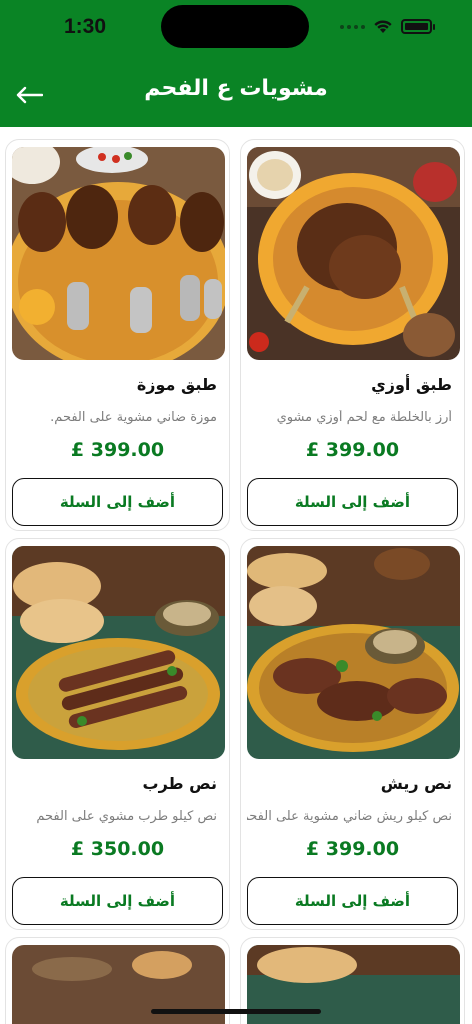  What do you see at coordinates (236, 1011) in the screenshot?
I see `home-indicator` at bounding box center [236, 1011].